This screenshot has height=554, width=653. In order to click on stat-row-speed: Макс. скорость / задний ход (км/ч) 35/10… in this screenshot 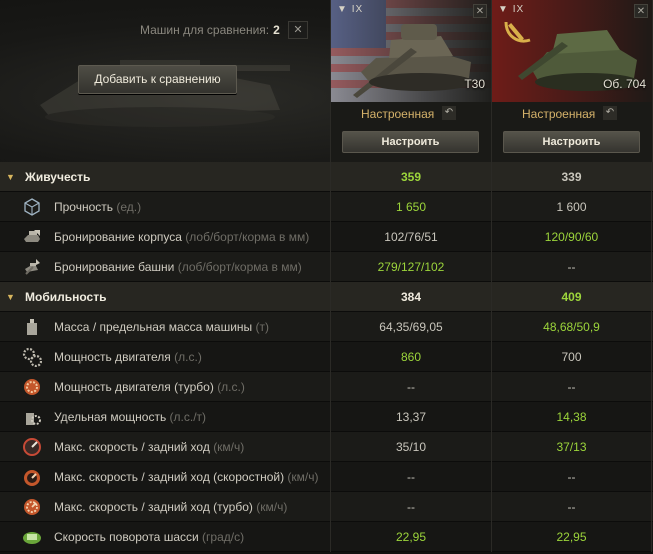, I will do `click(326, 447)`.